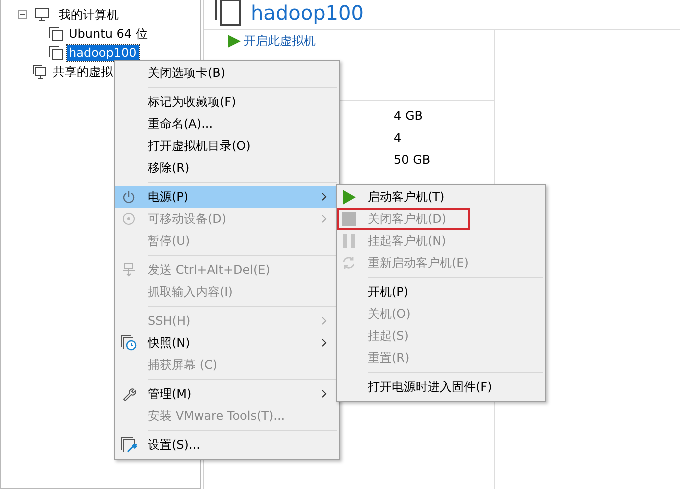  I want to click on refresh-icon, so click(349, 263).